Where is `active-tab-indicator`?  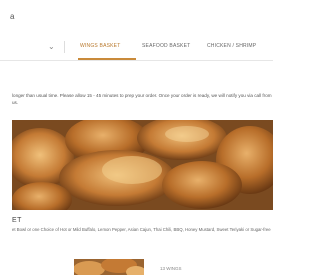
active-tab-indicator is located at coordinates (107, 59).